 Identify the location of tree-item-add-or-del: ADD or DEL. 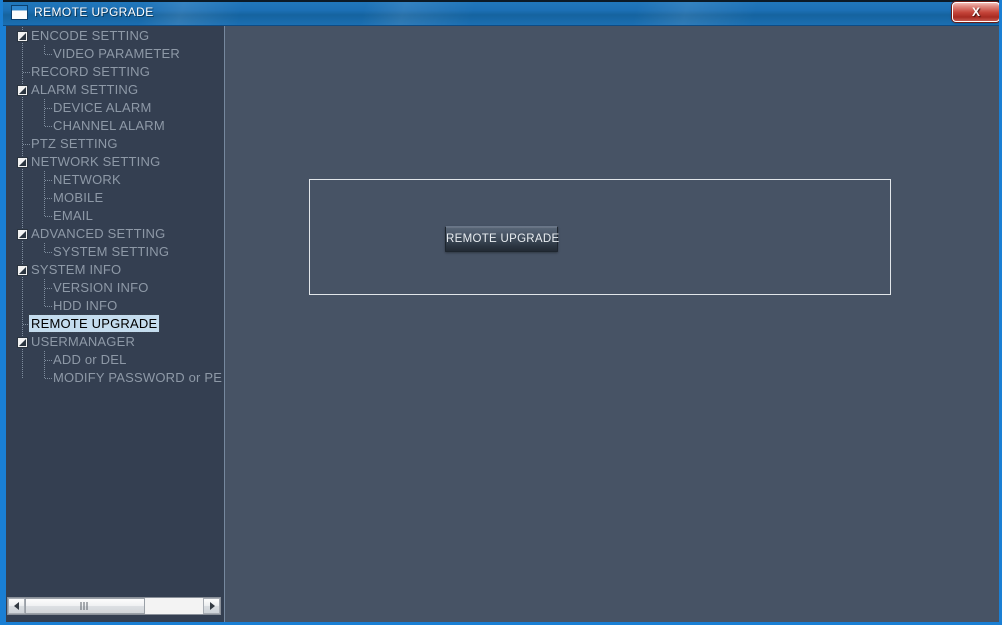
(113, 360).